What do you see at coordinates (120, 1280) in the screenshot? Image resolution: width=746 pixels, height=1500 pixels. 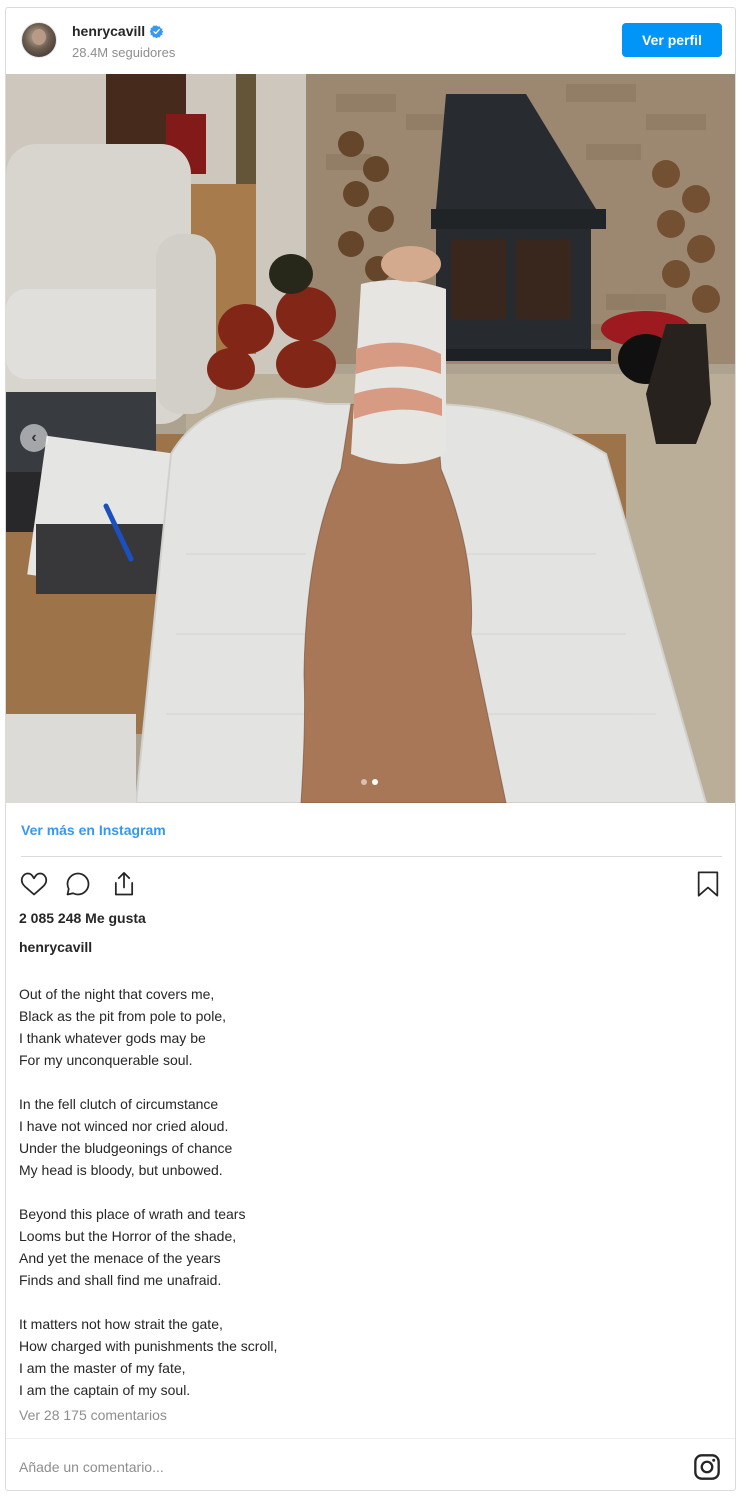 I see `caption-line: Finds and shall find me unafraid.` at bounding box center [120, 1280].